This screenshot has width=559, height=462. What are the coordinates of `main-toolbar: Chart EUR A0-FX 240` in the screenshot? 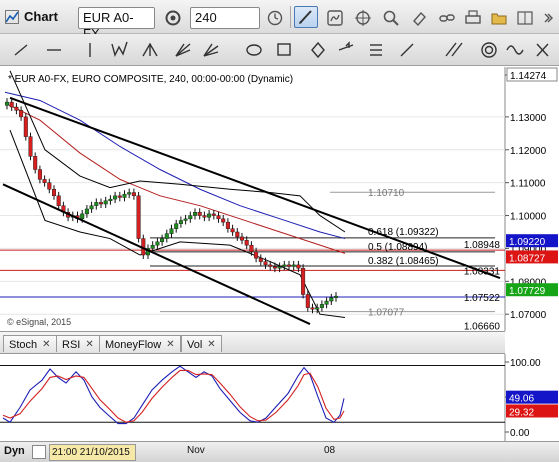 It's located at (279, 20).